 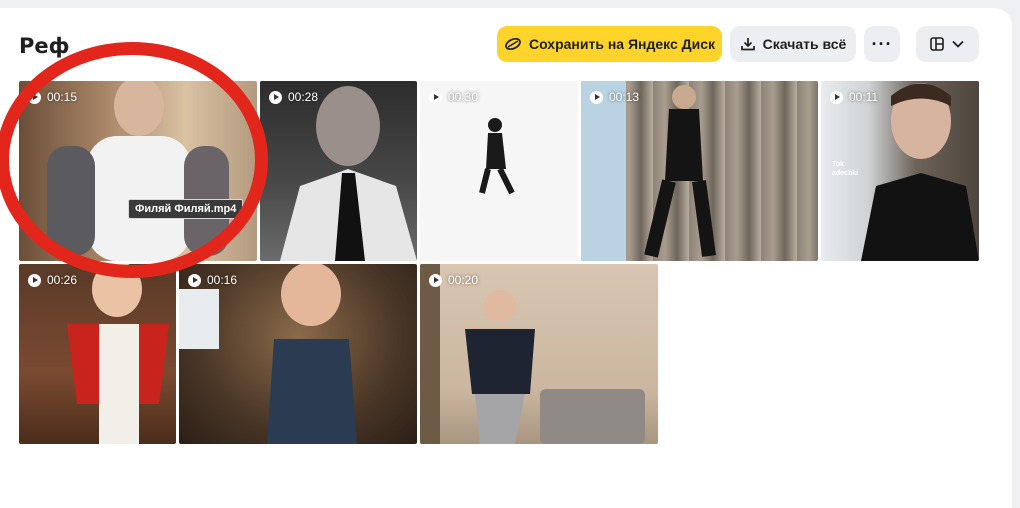 I want to click on duration-badge: 00:30, so click(x=453, y=97).